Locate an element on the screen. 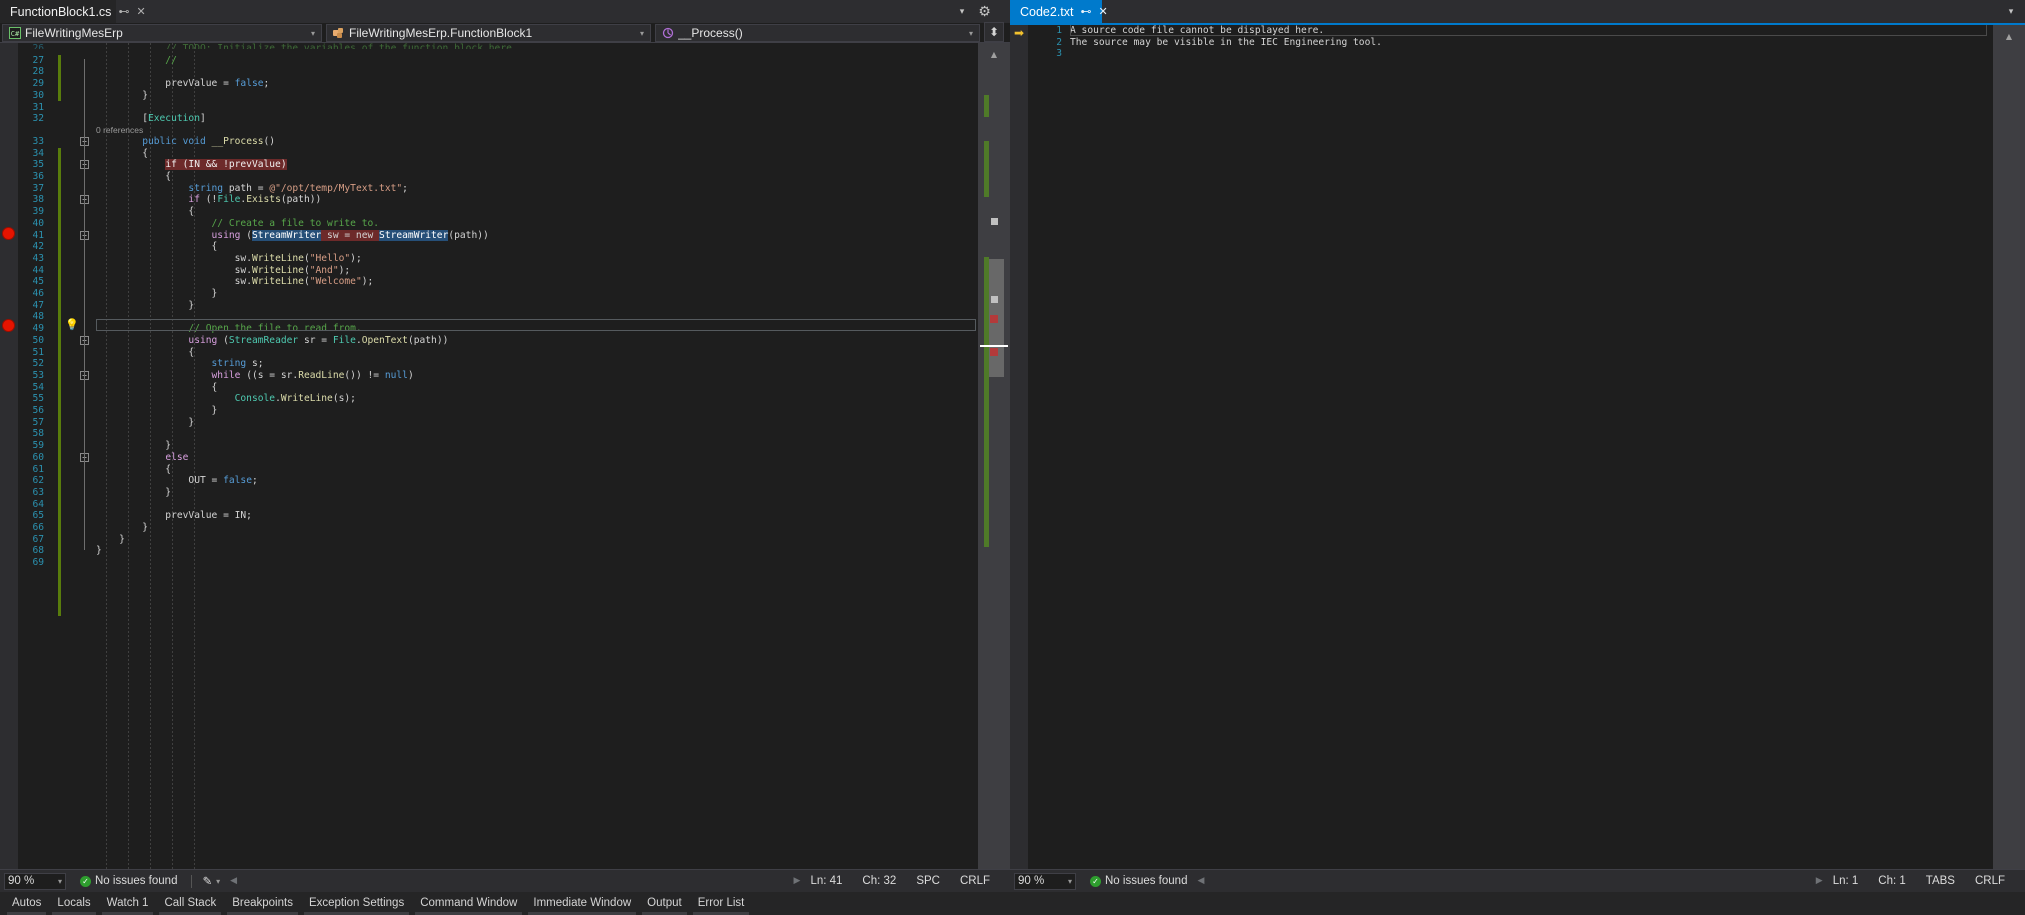  code-line: 51 { is located at coordinates (498, 353).